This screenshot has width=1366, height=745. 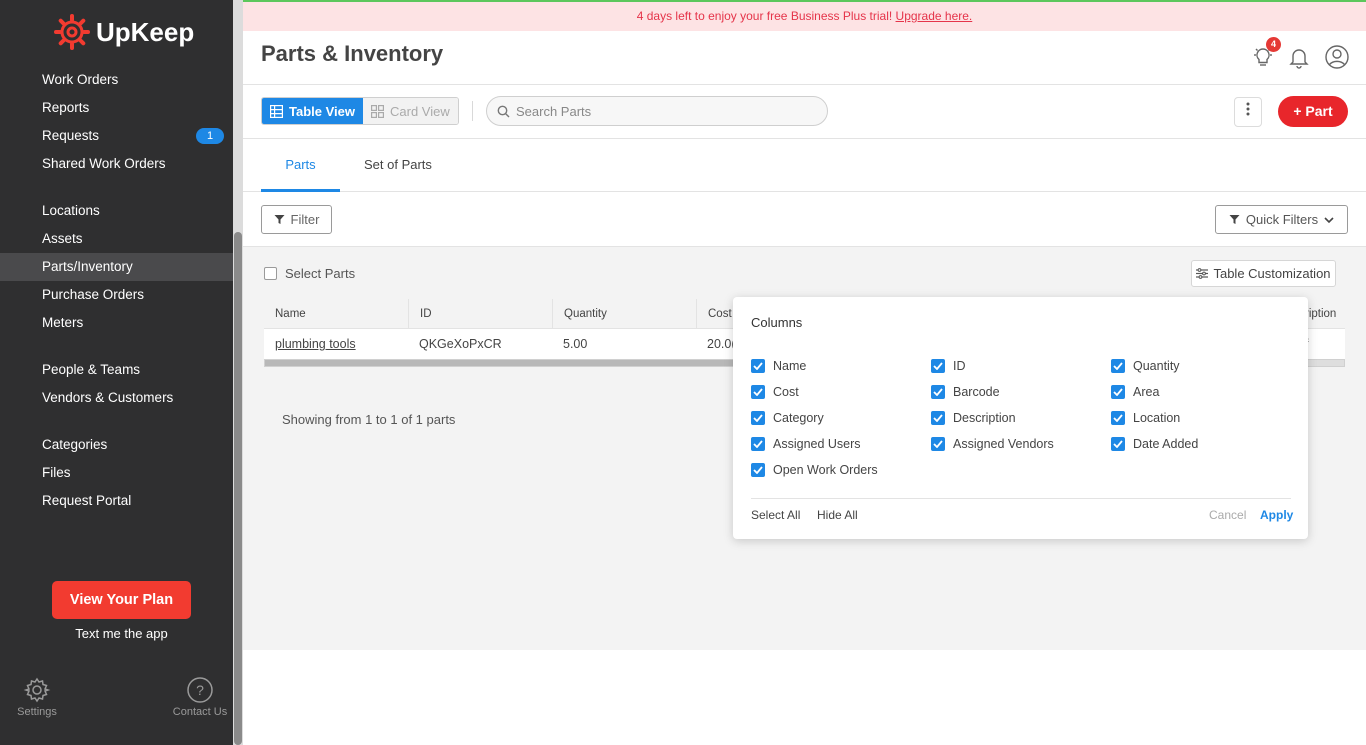 What do you see at coordinates (1145, 366) in the screenshot?
I see `column-option-quantity: Quantity` at bounding box center [1145, 366].